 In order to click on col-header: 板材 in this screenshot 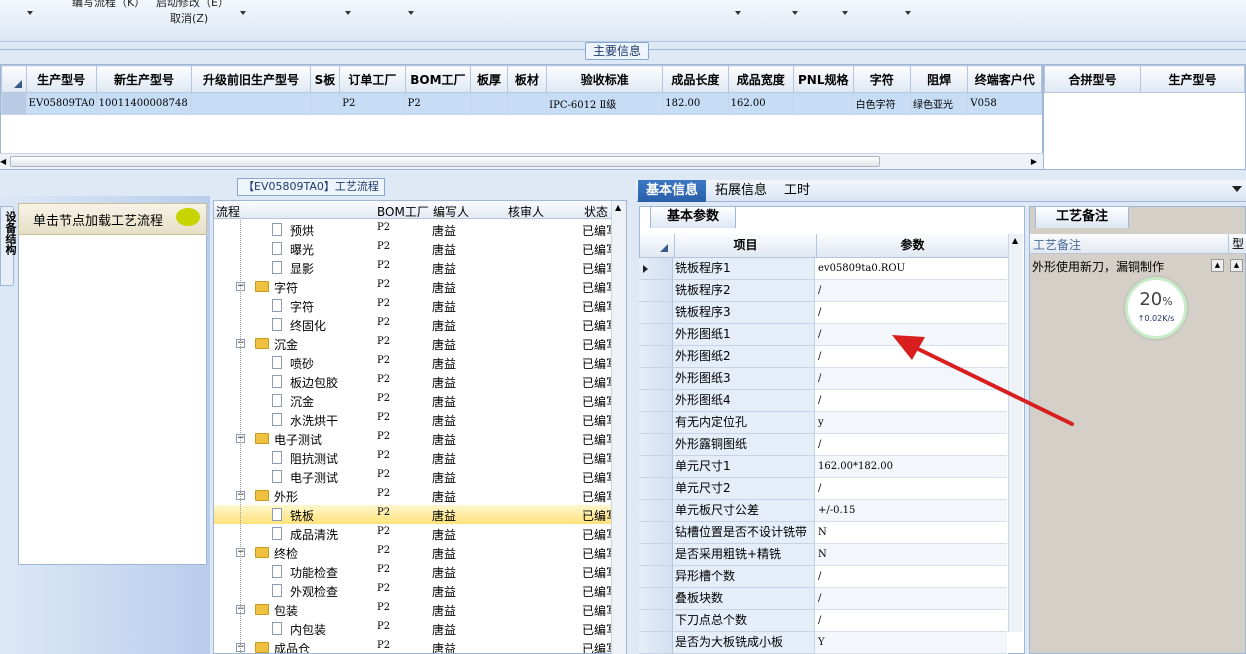, I will do `click(527, 79)`.